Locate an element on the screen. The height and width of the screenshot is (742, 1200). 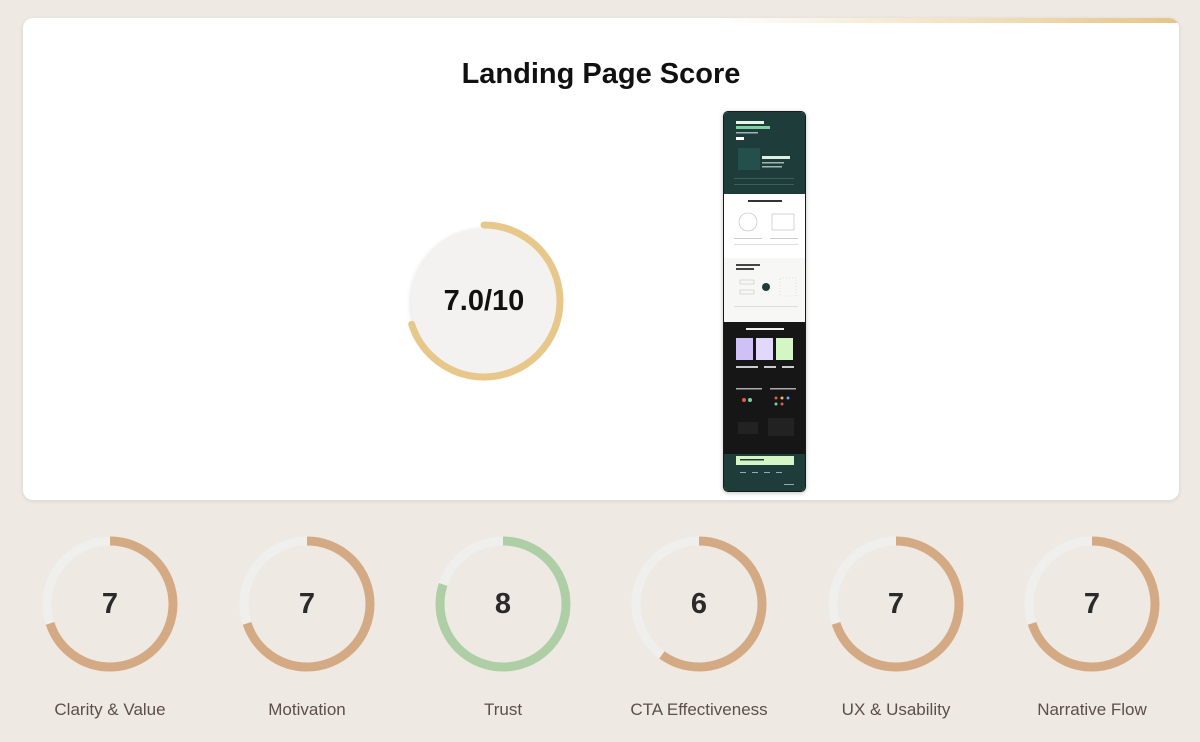
metric-gauge: 8 is located at coordinates (503, 604).